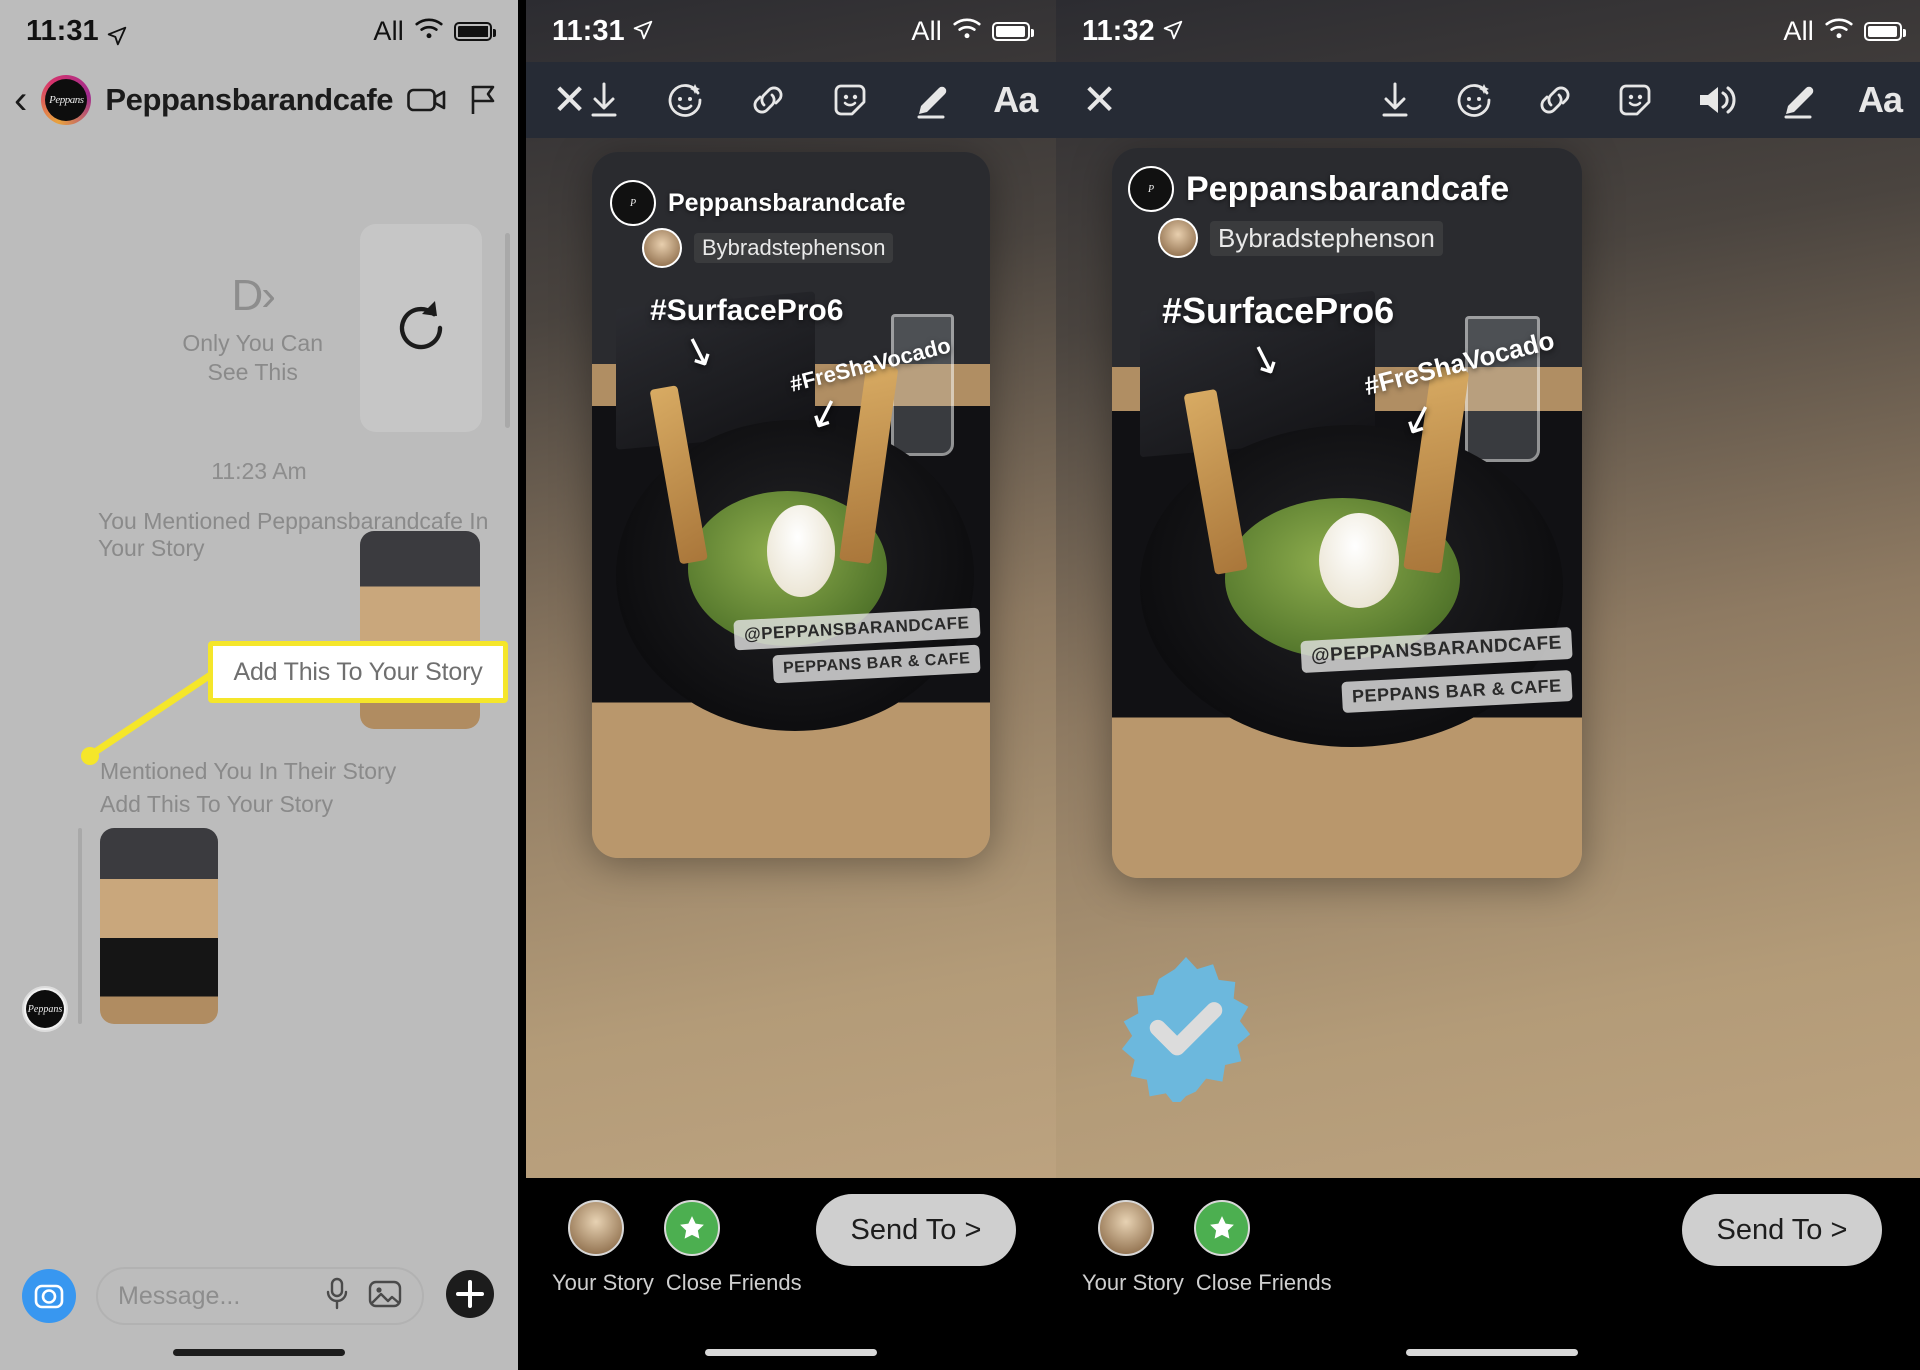  I want to click on story-toolbar-panel2: ✕ Aa, so click(791, 100).